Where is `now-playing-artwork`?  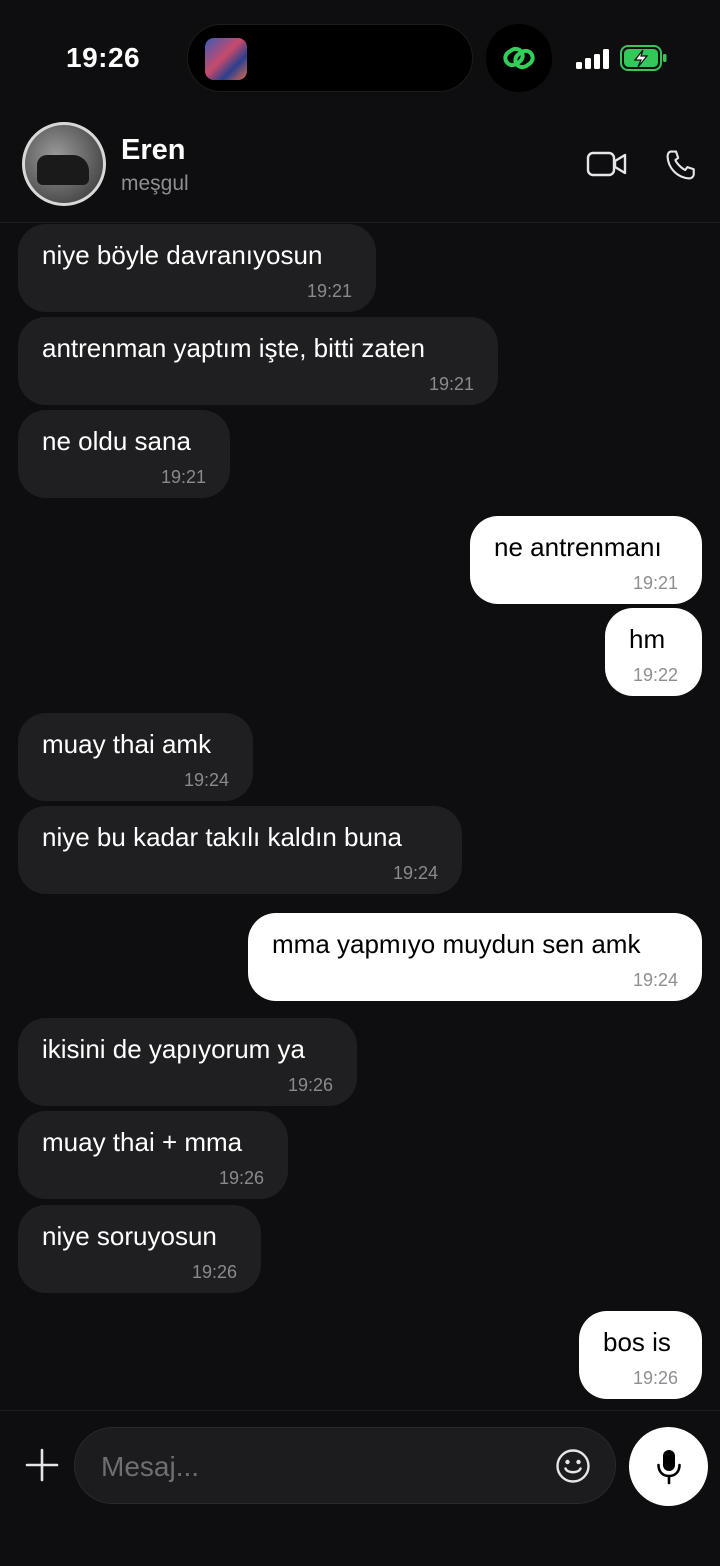 now-playing-artwork is located at coordinates (226, 59).